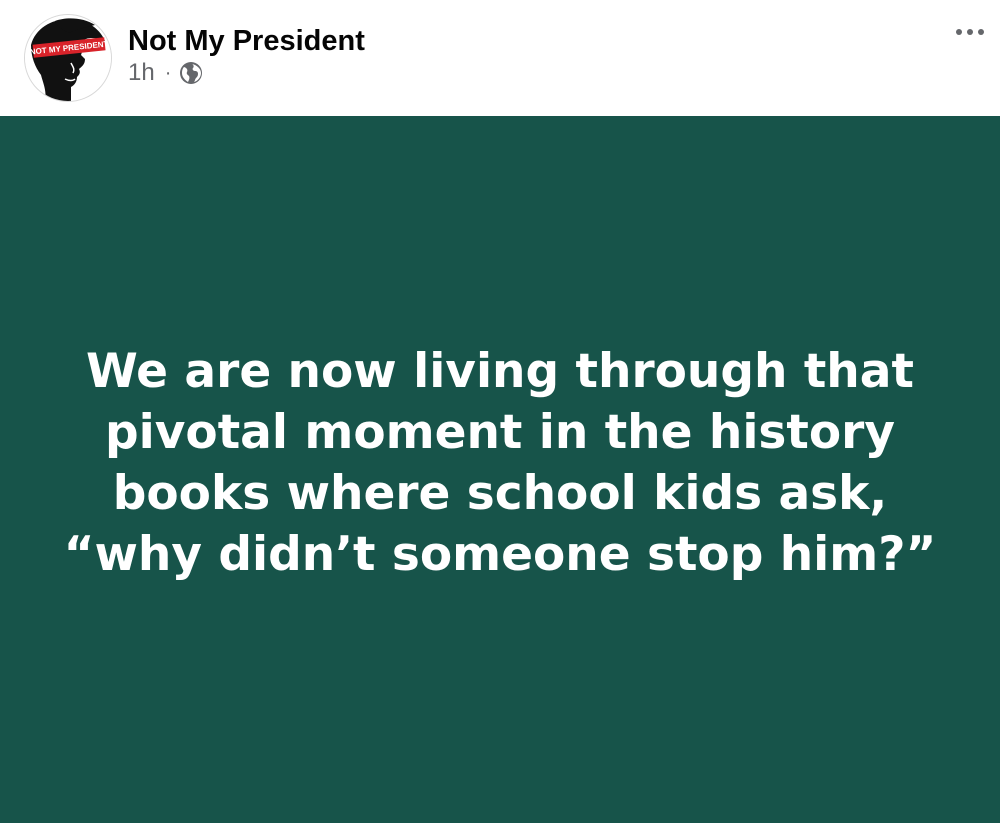  What do you see at coordinates (500, 58) in the screenshot?
I see `post-header: NOT MY PRESIDENT Not My President 1h ·` at bounding box center [500, 58].